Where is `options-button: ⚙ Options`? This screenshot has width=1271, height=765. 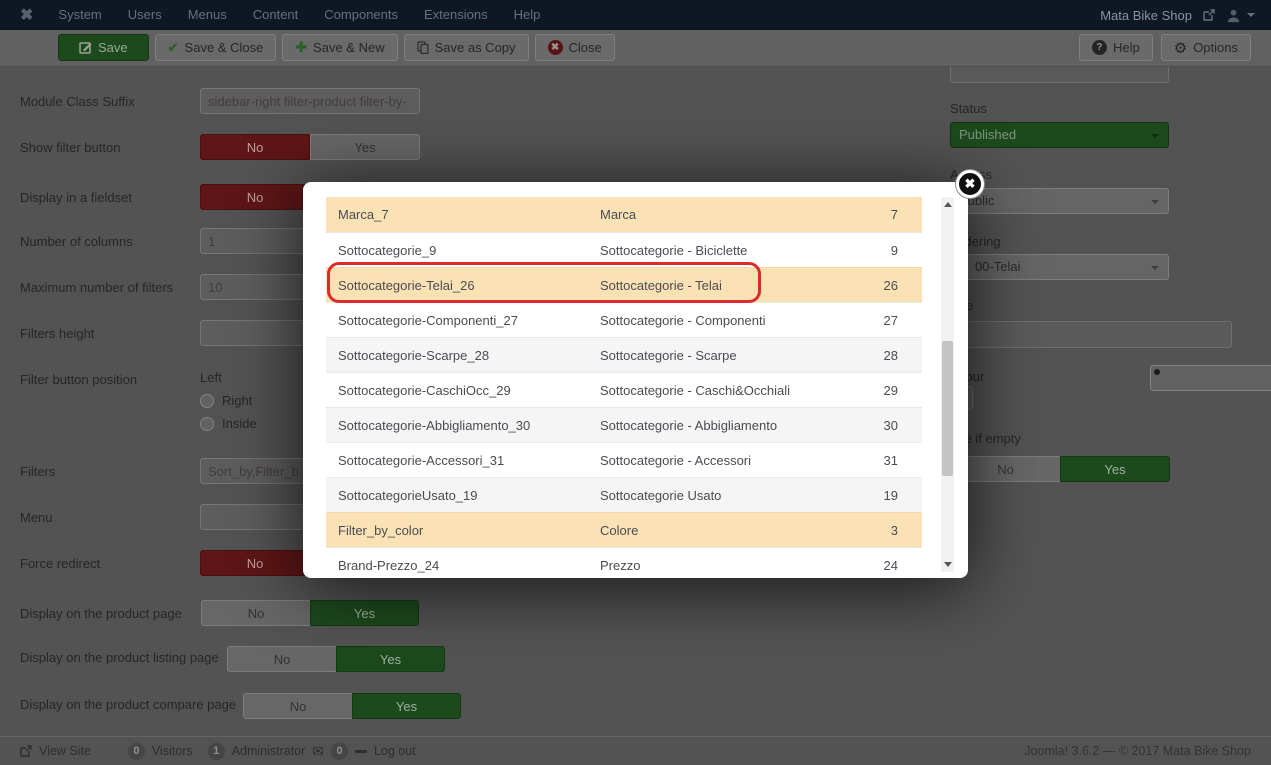
options-button: ⚙ Options is located at coordinates (1205, 47).